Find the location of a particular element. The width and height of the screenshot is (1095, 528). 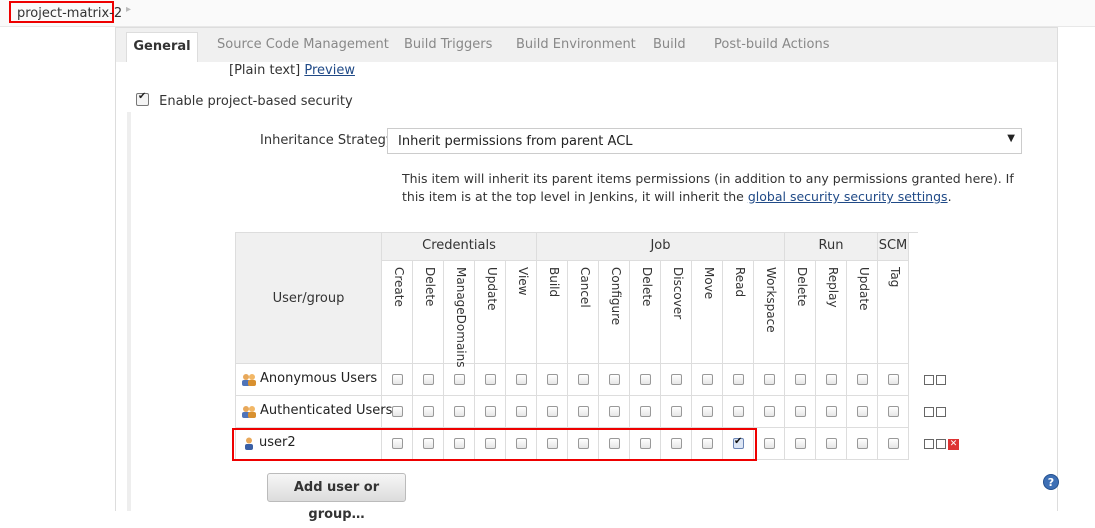

tab-build: Build is located at coordinates (669, 44).